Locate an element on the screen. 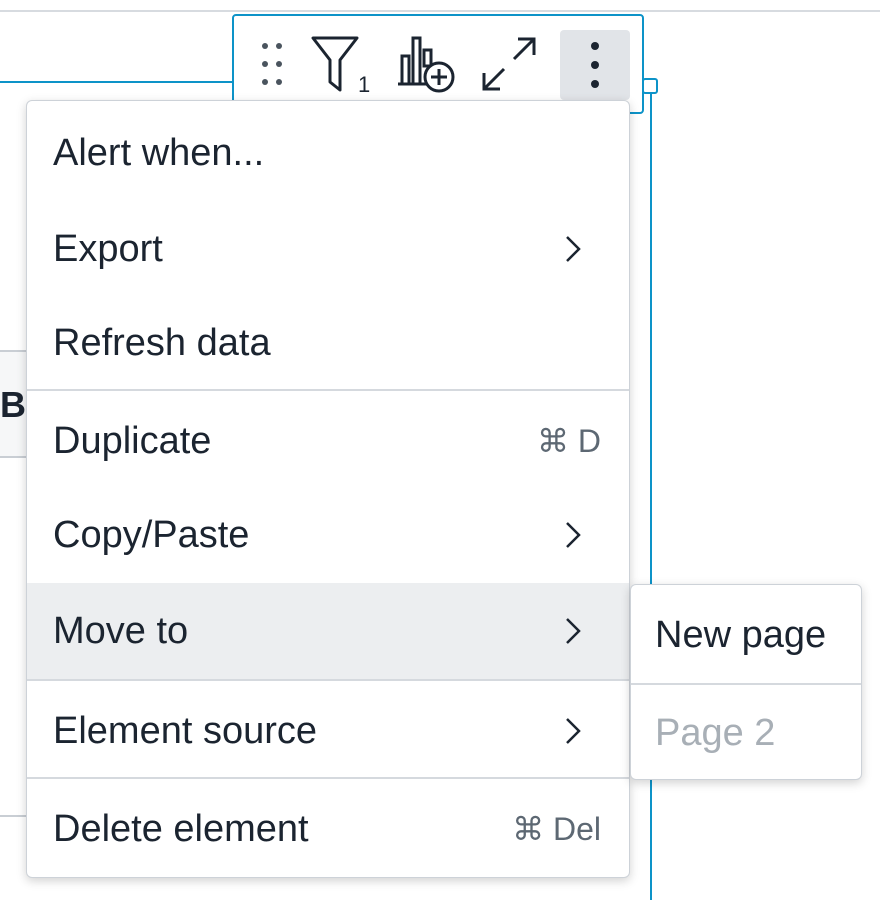 The width and height of the screenshot is (880, 900). resize-handle is located at coordinates (650, 86).